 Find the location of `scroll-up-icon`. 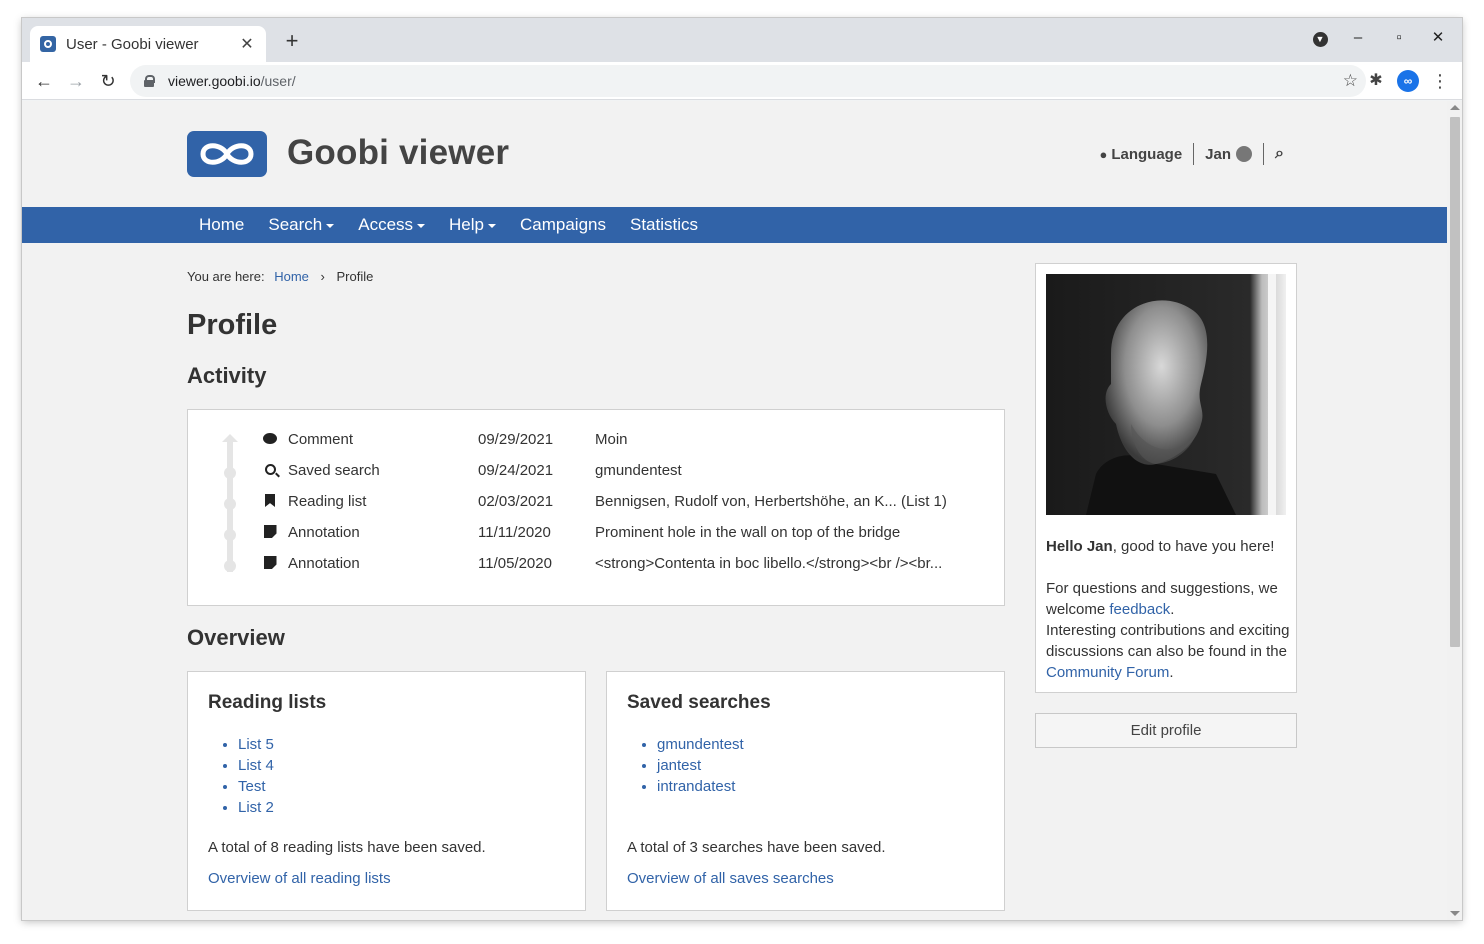

scroll-up-icon is located at coordinates (1455, 107).